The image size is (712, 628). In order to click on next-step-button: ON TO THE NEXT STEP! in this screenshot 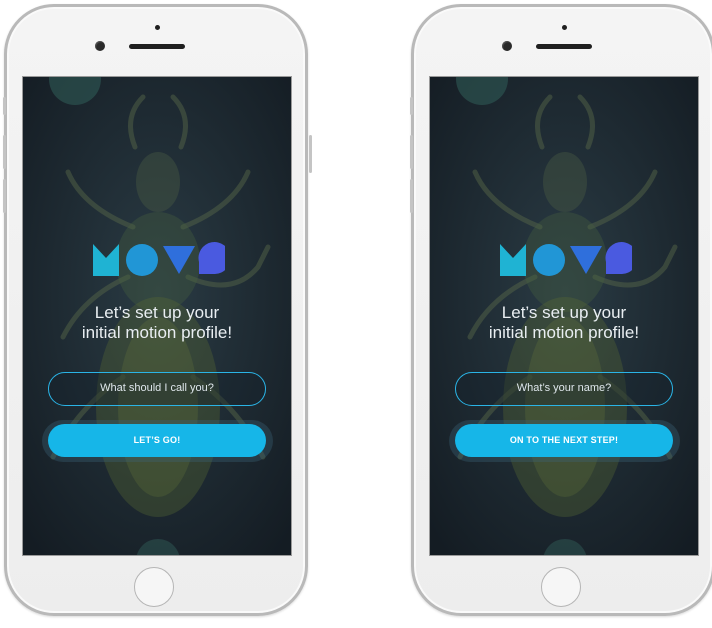, I will do `click(564, 440)`.